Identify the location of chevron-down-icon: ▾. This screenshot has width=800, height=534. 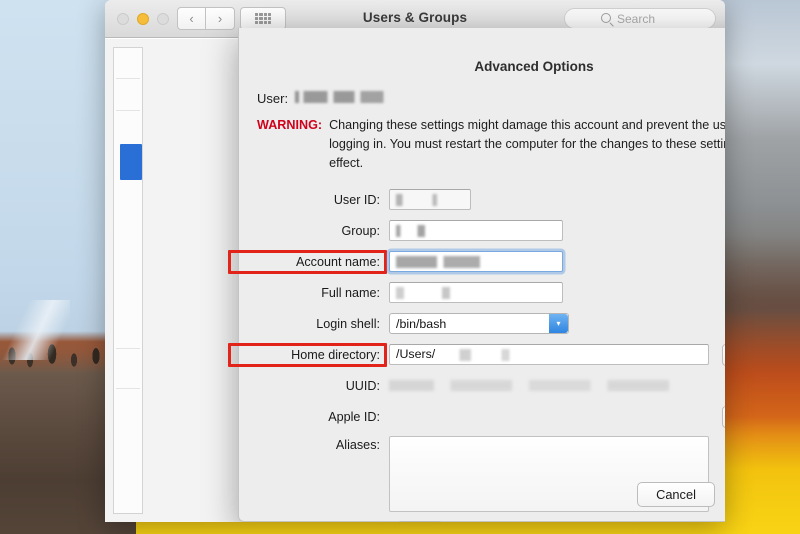
(558, 324).